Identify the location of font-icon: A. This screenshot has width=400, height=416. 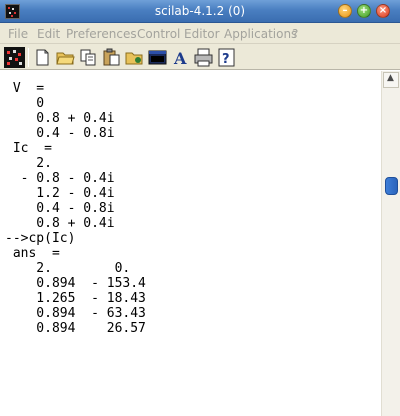
(180, 57).